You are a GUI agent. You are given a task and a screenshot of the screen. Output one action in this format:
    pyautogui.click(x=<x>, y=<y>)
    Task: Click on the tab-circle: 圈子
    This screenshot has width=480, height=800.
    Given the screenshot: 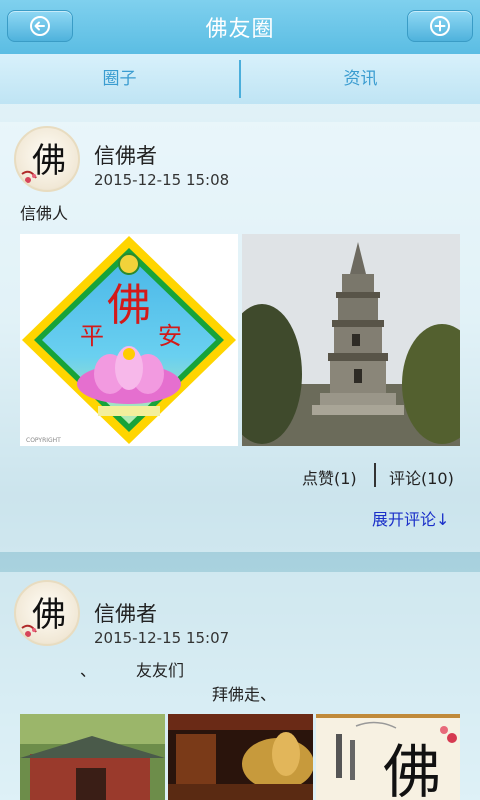 What is the action you would take?
    pyautogui.click(x=119, y=79)
    